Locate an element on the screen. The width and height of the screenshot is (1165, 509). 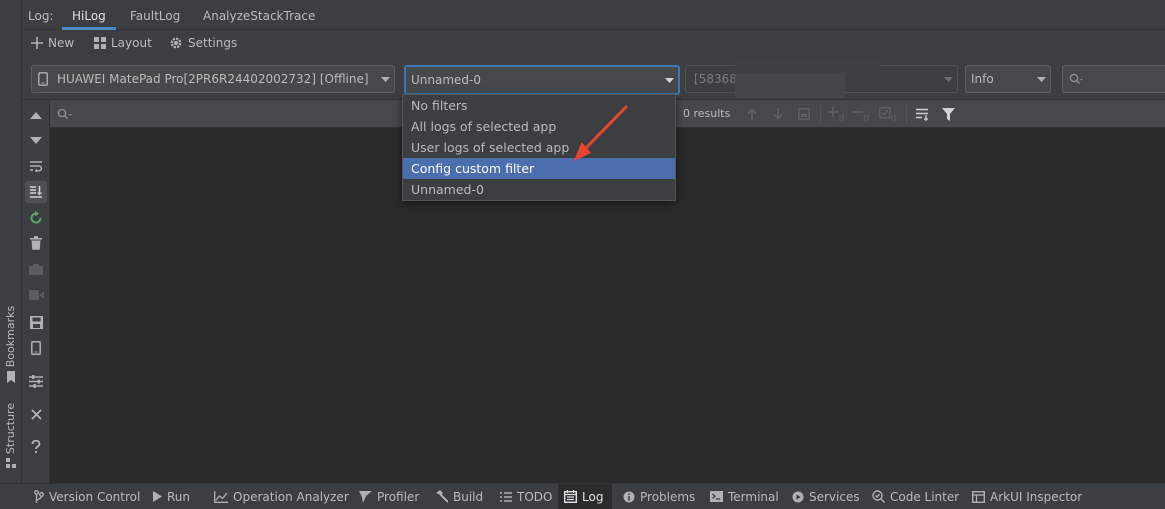
bottom-item-operation-analyzer: Operation Analyzer is located at coordinates (281, 496).